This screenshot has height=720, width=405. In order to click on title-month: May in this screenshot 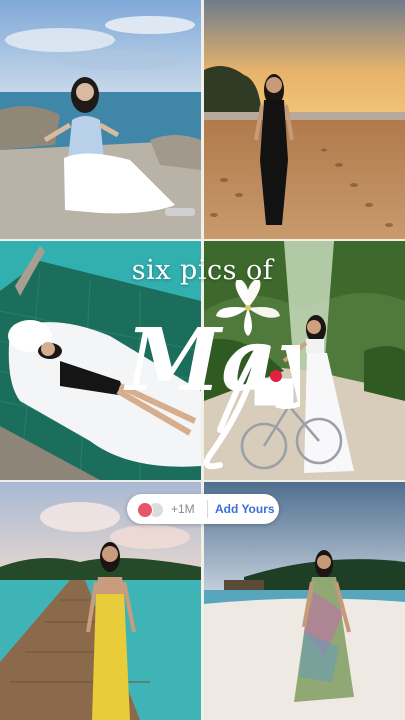, I will do `click(226, 374)`.